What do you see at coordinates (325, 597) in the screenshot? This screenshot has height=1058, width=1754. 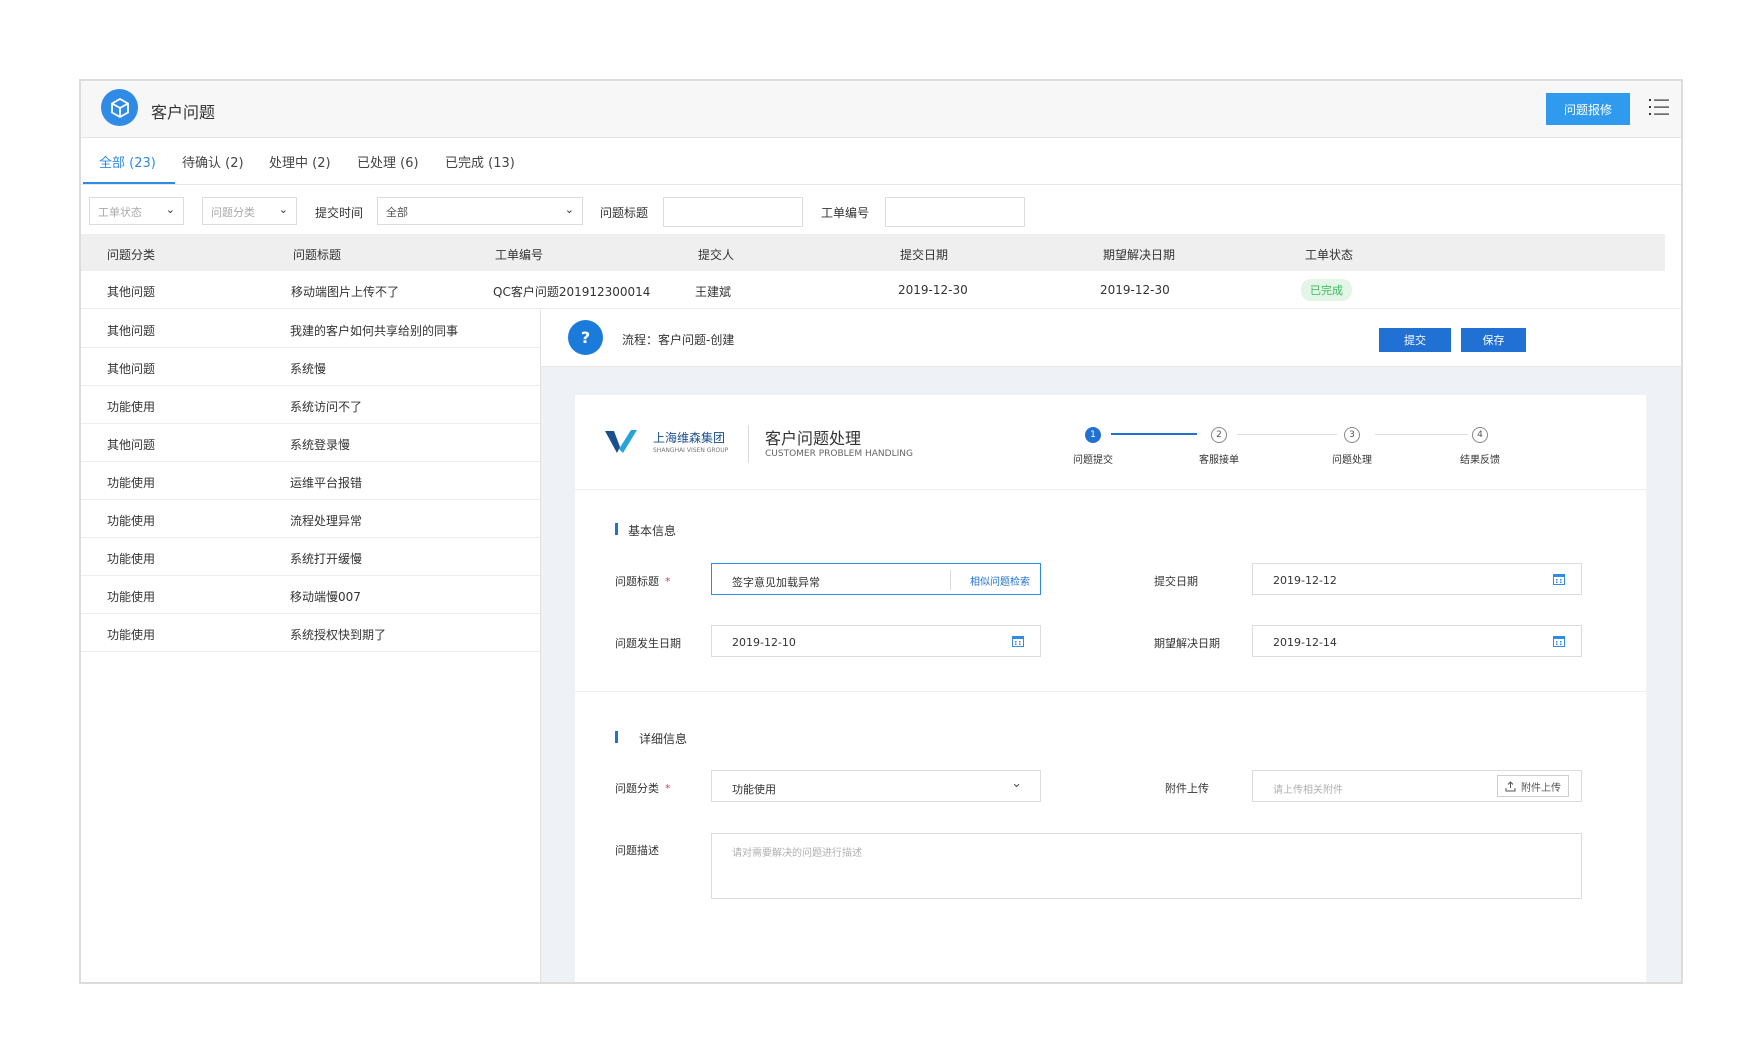 I see `row-title: 移动端慢007` at bounding box center [325, 597].